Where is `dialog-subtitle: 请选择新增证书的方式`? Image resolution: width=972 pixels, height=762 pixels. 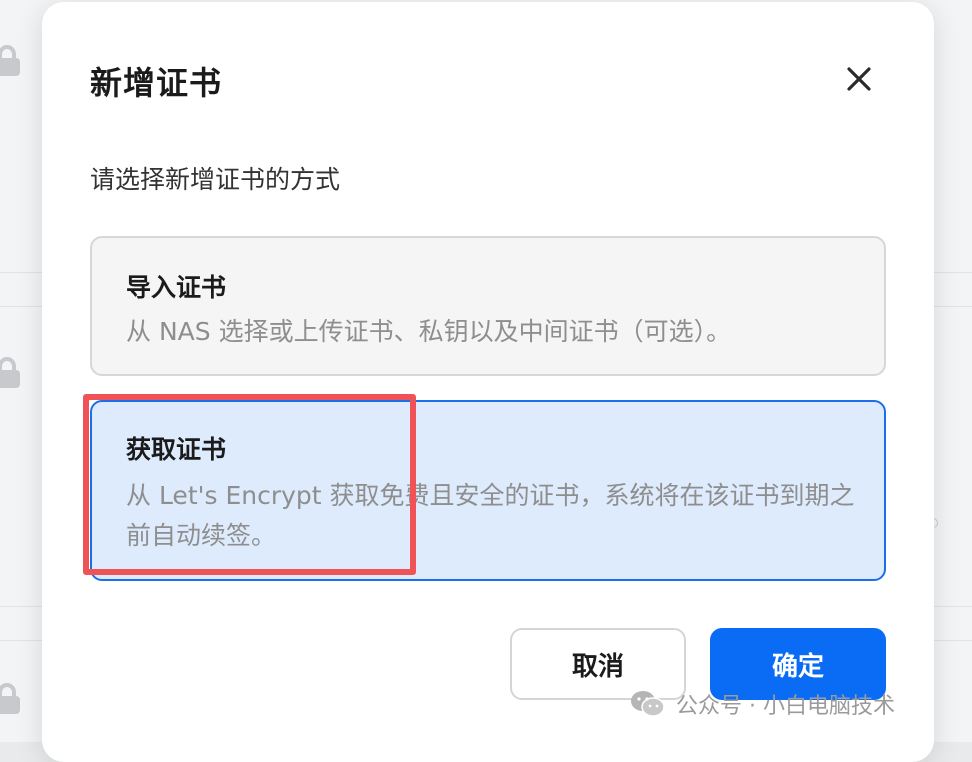 dialog-subtitle: 请选择新增证书的方式 is located at coordinates (215, 179).